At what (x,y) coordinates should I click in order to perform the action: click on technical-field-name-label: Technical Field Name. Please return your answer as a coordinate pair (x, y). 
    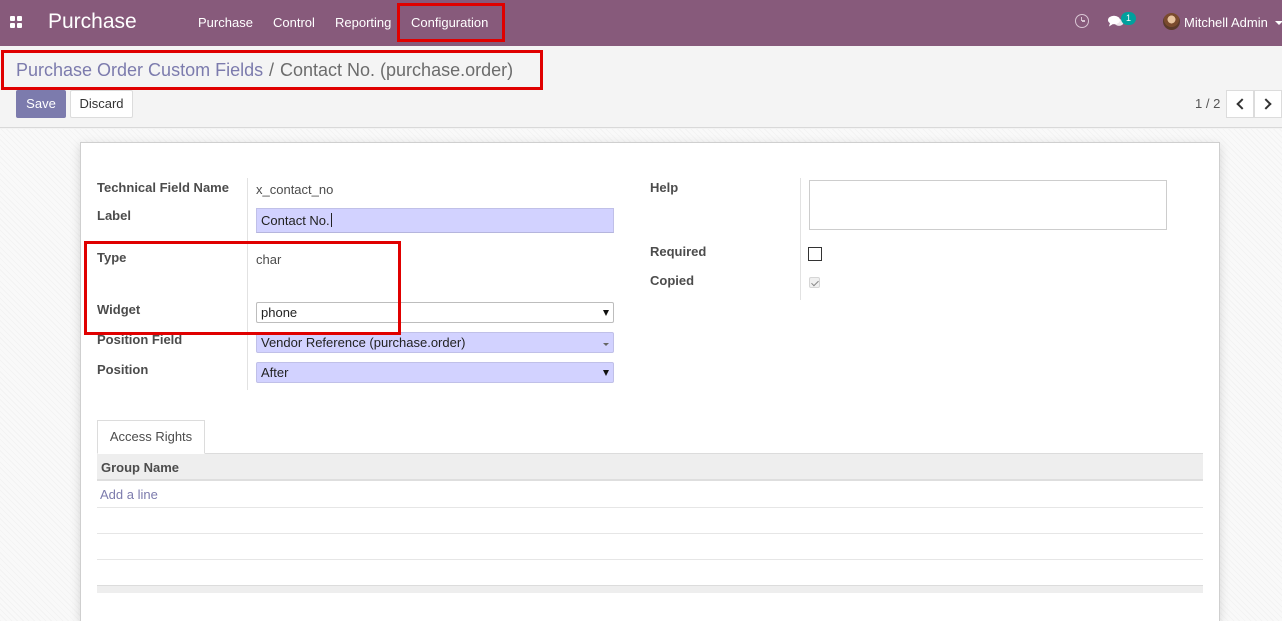
    Looking at the image, I should click on (163, 187).